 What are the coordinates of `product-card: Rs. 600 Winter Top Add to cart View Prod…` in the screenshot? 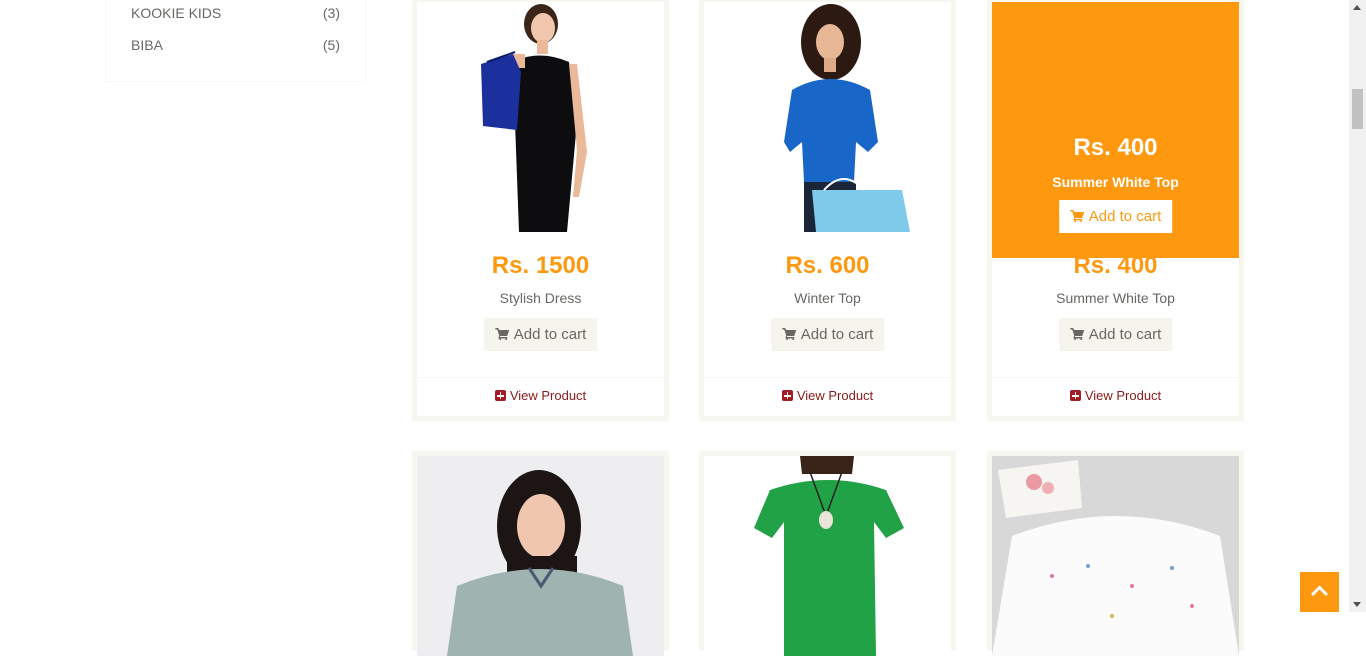 It's located at (827, 210).